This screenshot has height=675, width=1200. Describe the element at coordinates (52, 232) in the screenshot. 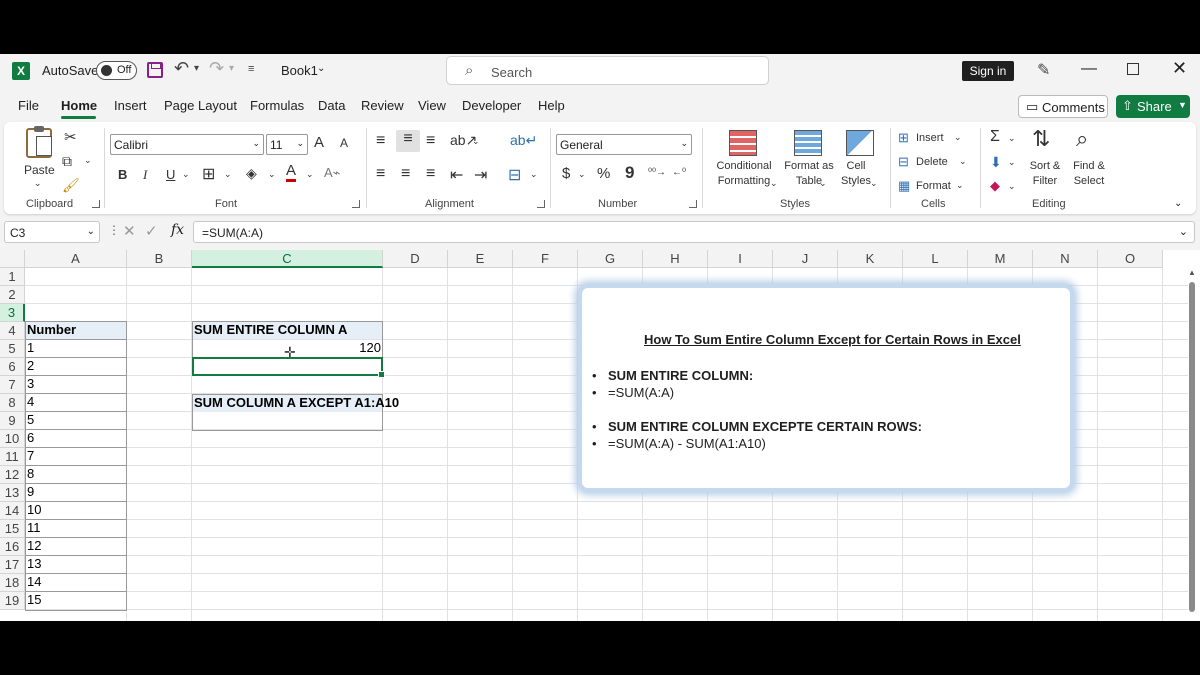

I see `name-box: C3 ⌄` at that location.